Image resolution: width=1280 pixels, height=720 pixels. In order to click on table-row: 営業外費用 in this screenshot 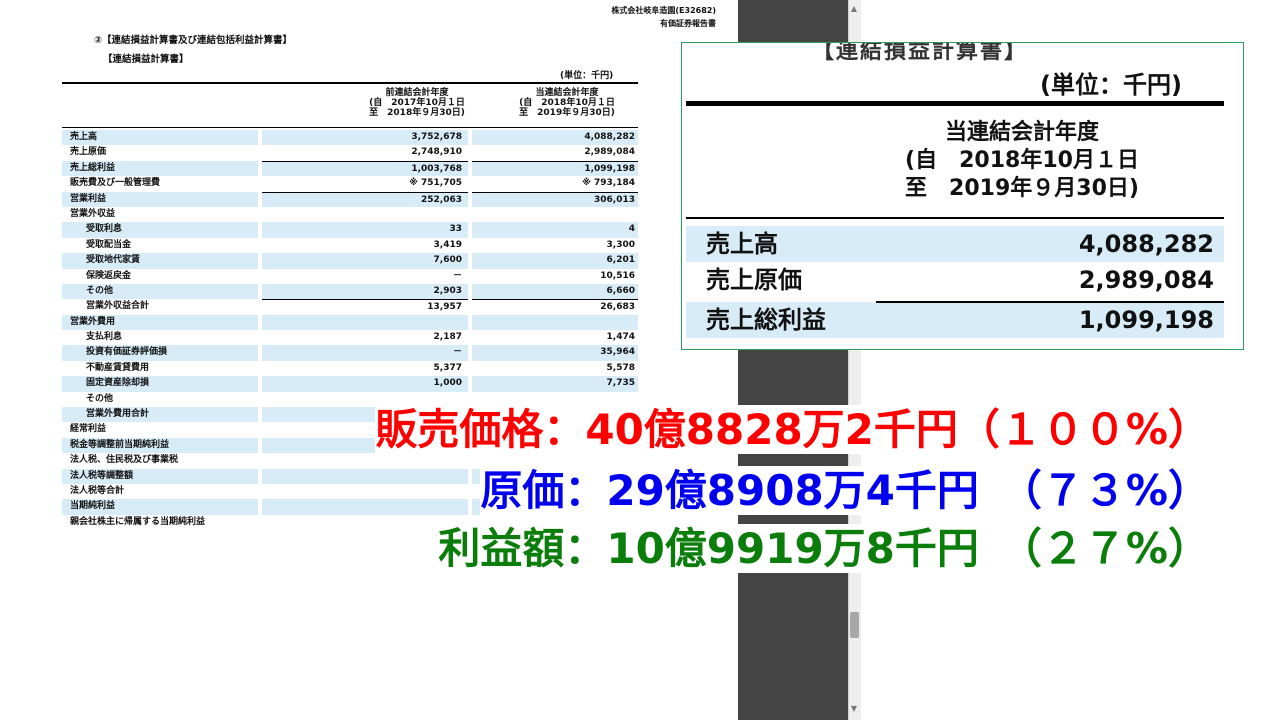, I will do `click(350, 322)`.